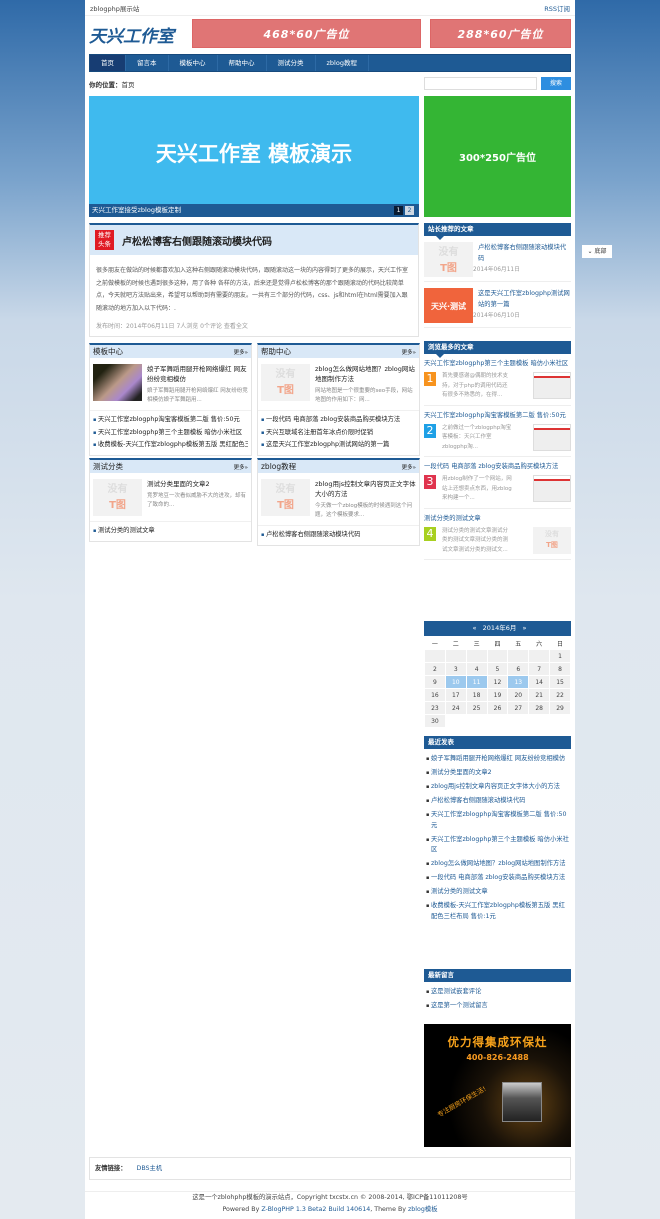 The image size is (660, 1219). What do you see at coordinates (500, 33) in the screenshot?
I see `ad-banner-288: 288*60广告位` at bounding box center [500, 33].